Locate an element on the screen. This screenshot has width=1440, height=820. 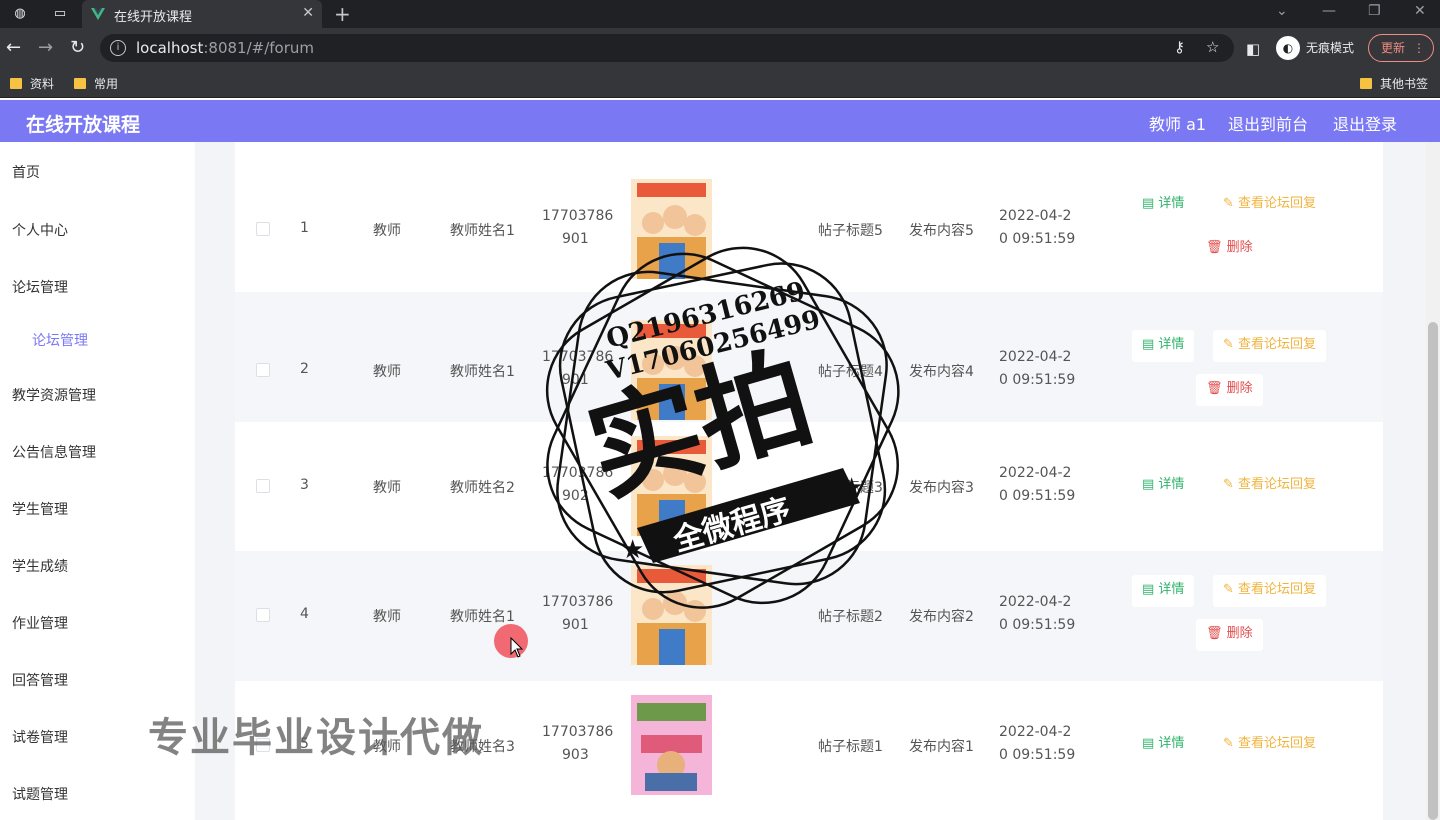
sidebar-item-notices: 公告信息管理 is located at coordinates (54, 452).